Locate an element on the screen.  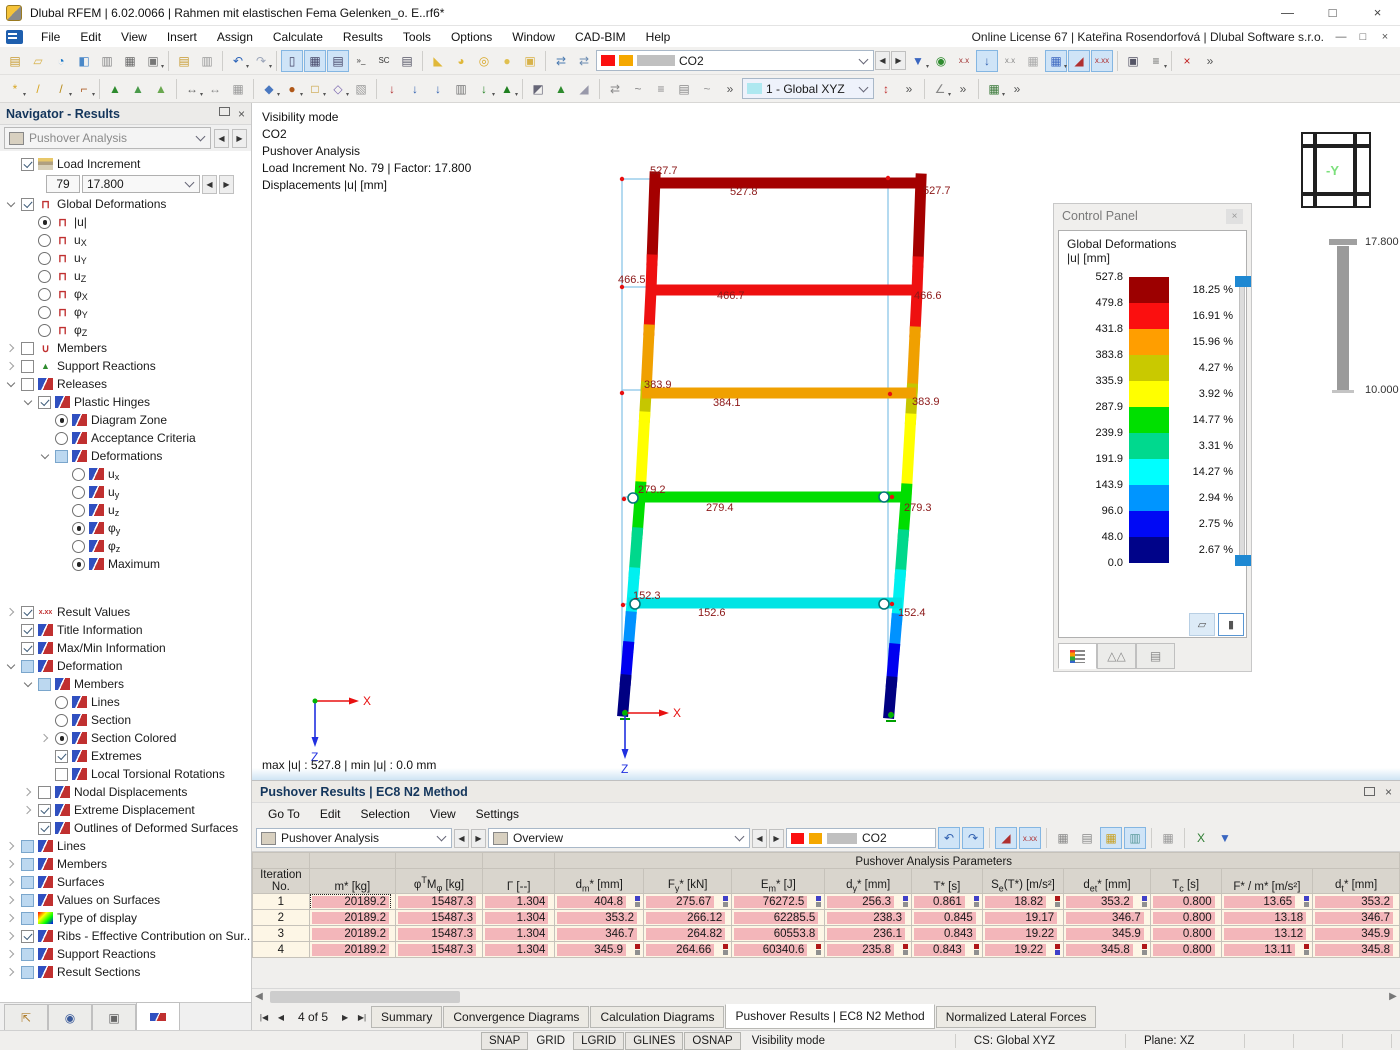
cell-r1c4: 404.8 is located at coordinates (599, 901).